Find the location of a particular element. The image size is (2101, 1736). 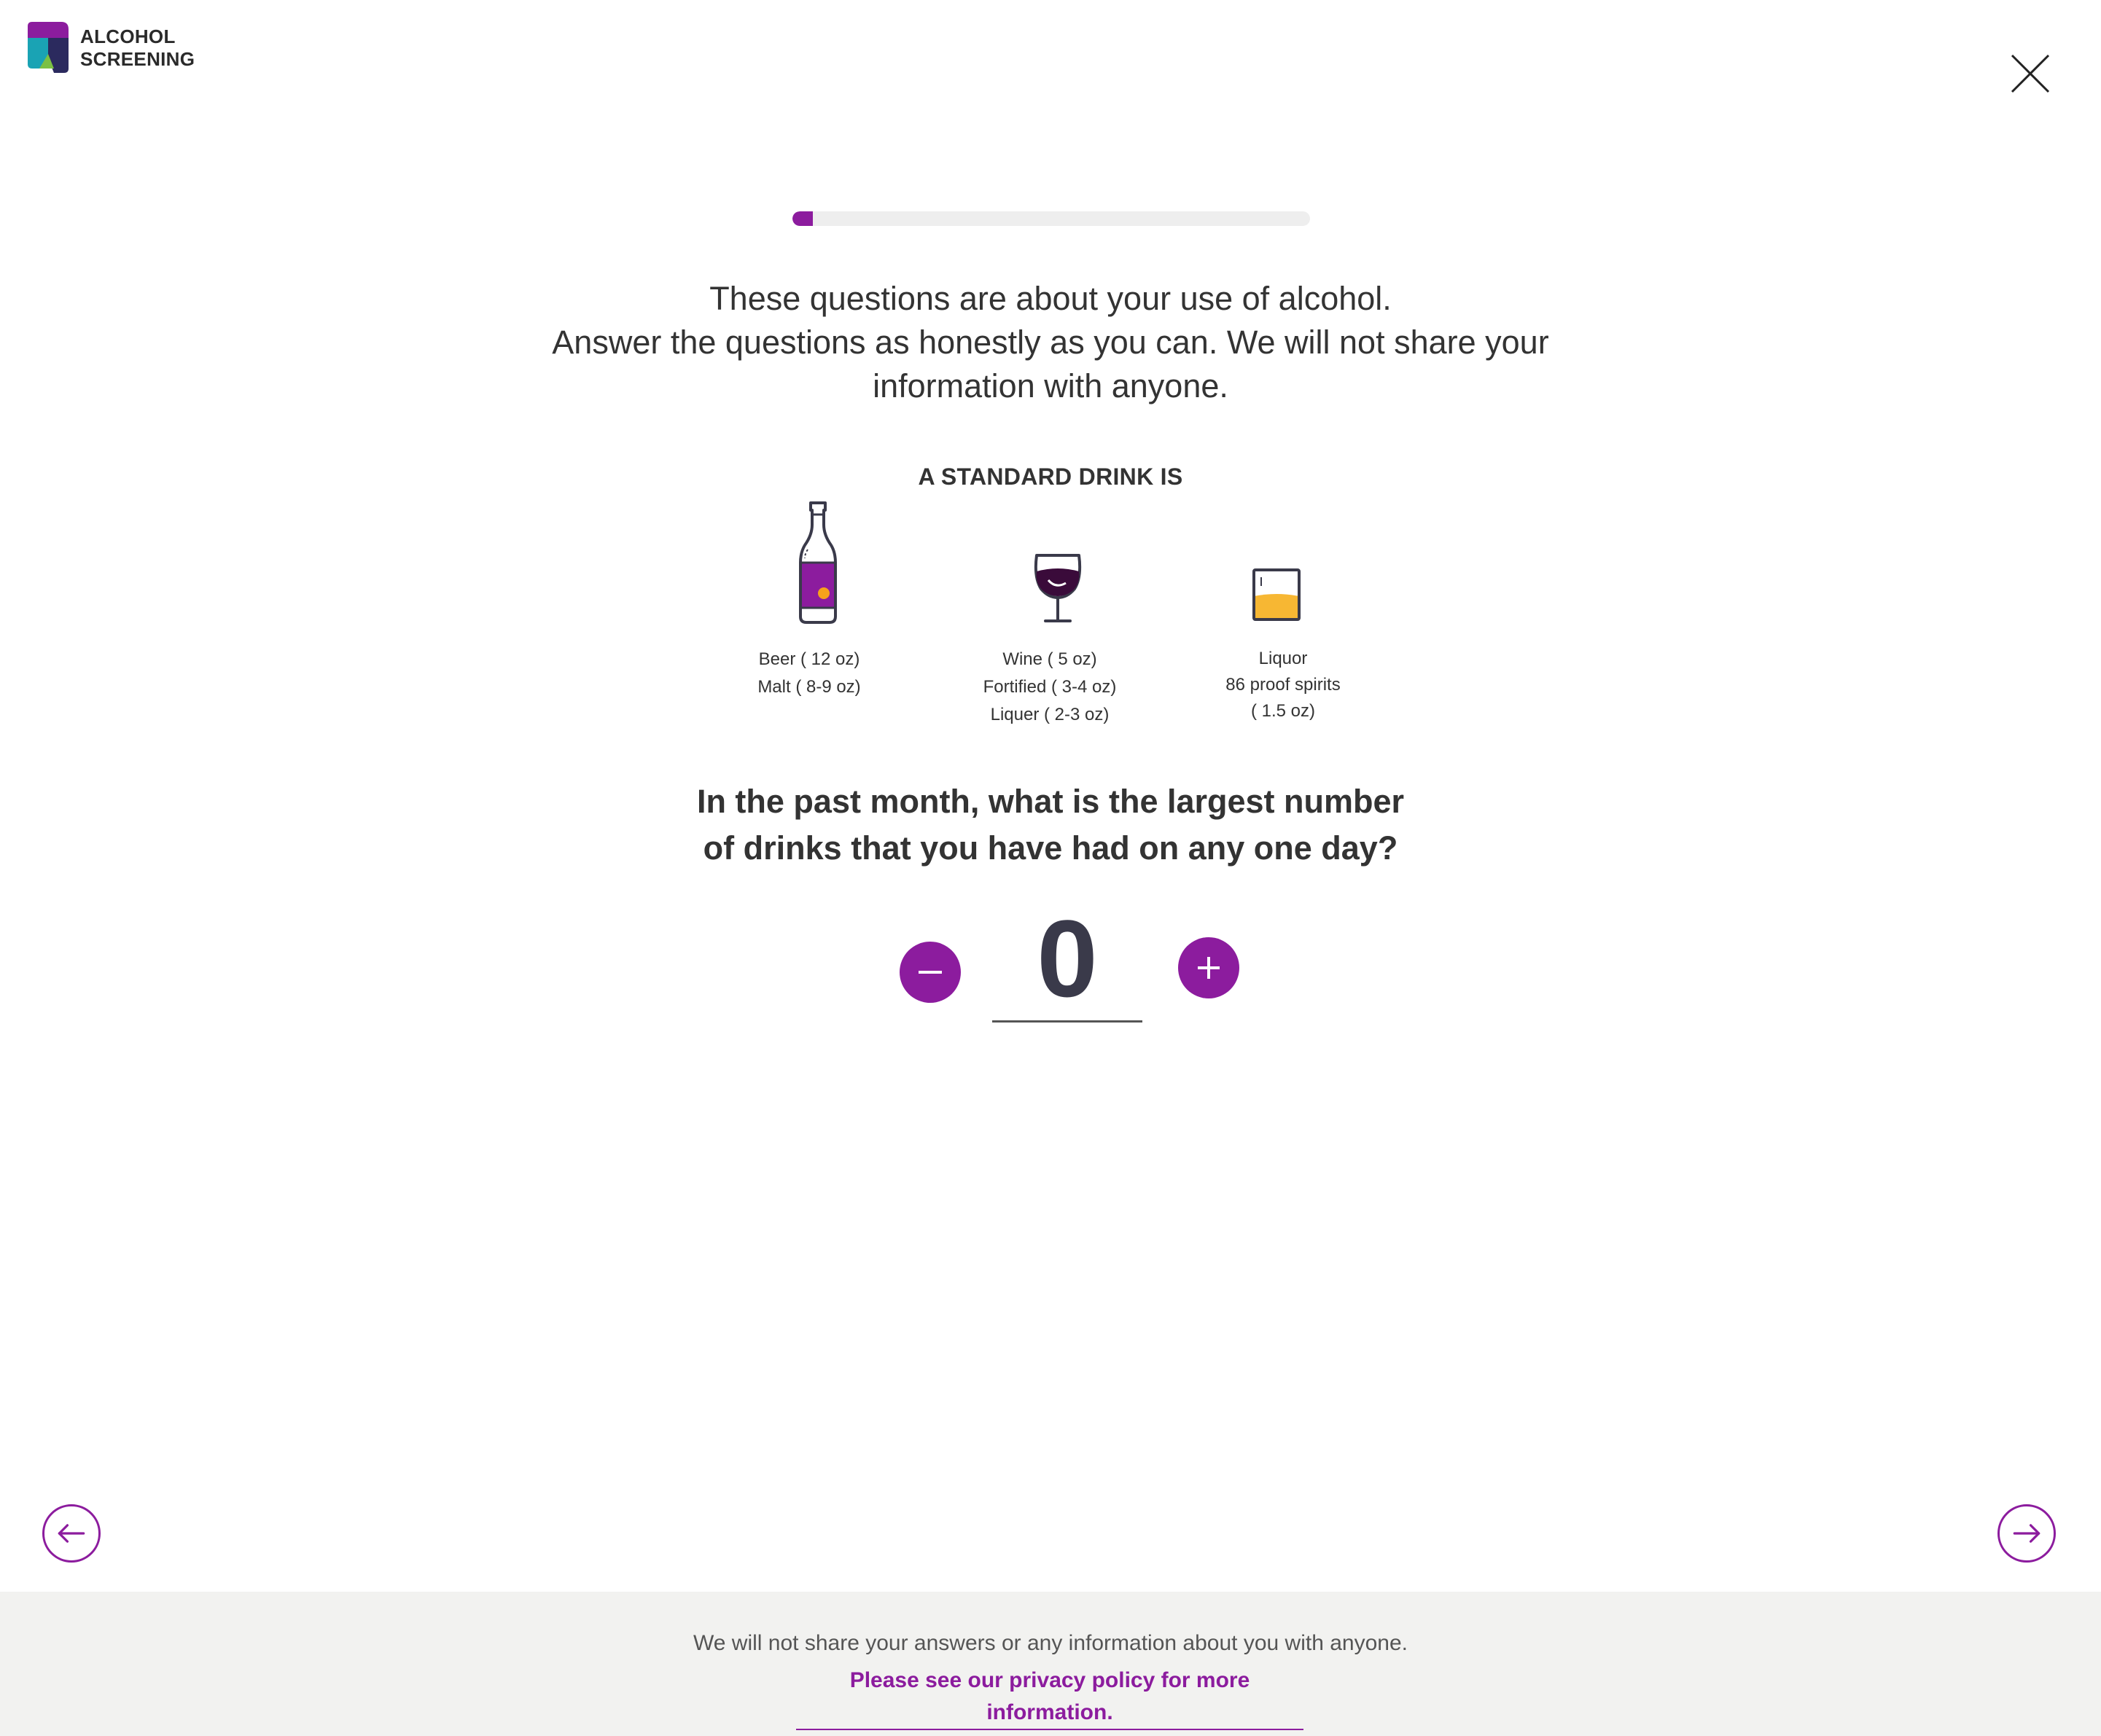

wine-caption-line-3: Liquer ( 2-3 oz) is located at coordinates (1050, 714).